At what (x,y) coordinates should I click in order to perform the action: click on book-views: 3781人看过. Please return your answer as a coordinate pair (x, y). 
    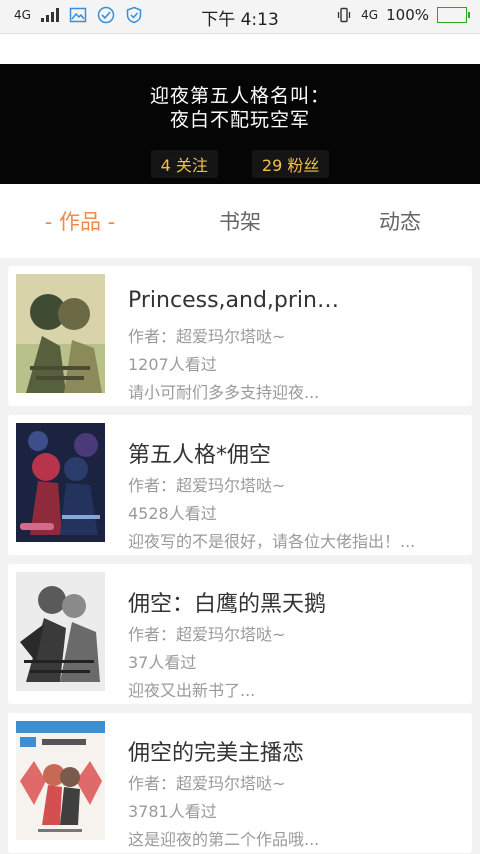
    Looking at the image, I should click on (172, 811).